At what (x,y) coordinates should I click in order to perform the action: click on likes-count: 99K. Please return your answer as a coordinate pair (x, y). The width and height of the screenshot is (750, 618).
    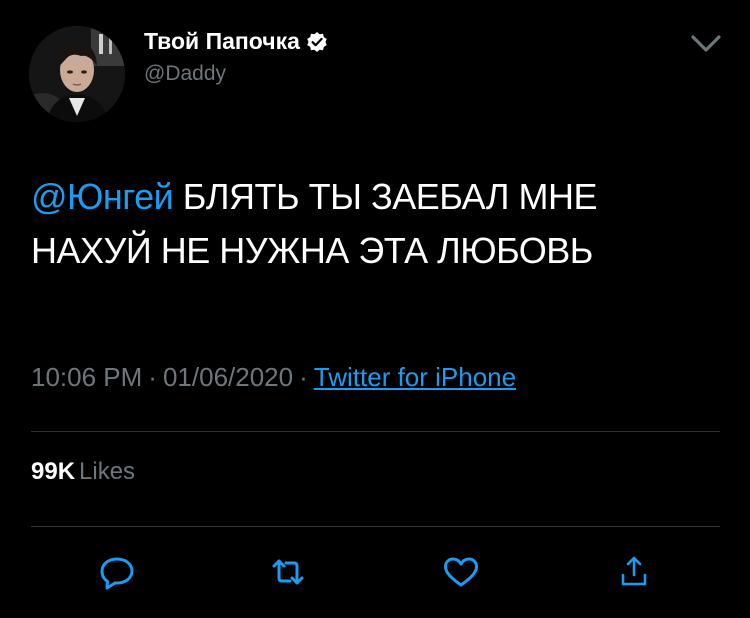
    Looking at the image, I should click on (53, 471).